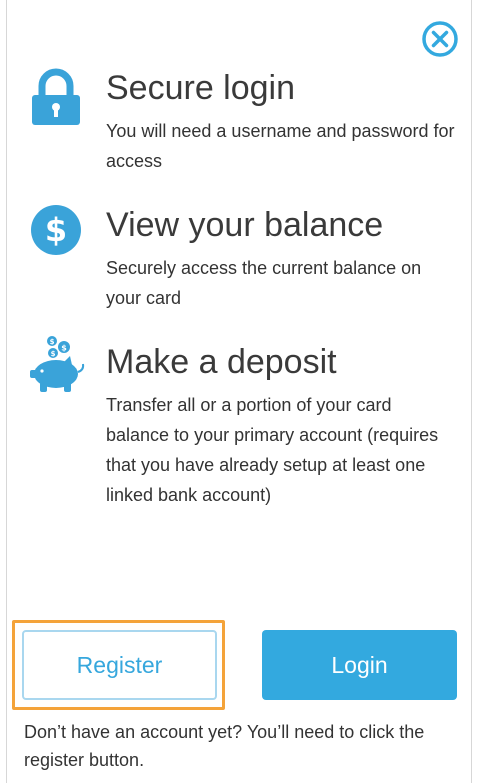 Image resolution: width=478 pixels, height=783 pixels. I want to click on close-circle-icon, so click(440, 39).